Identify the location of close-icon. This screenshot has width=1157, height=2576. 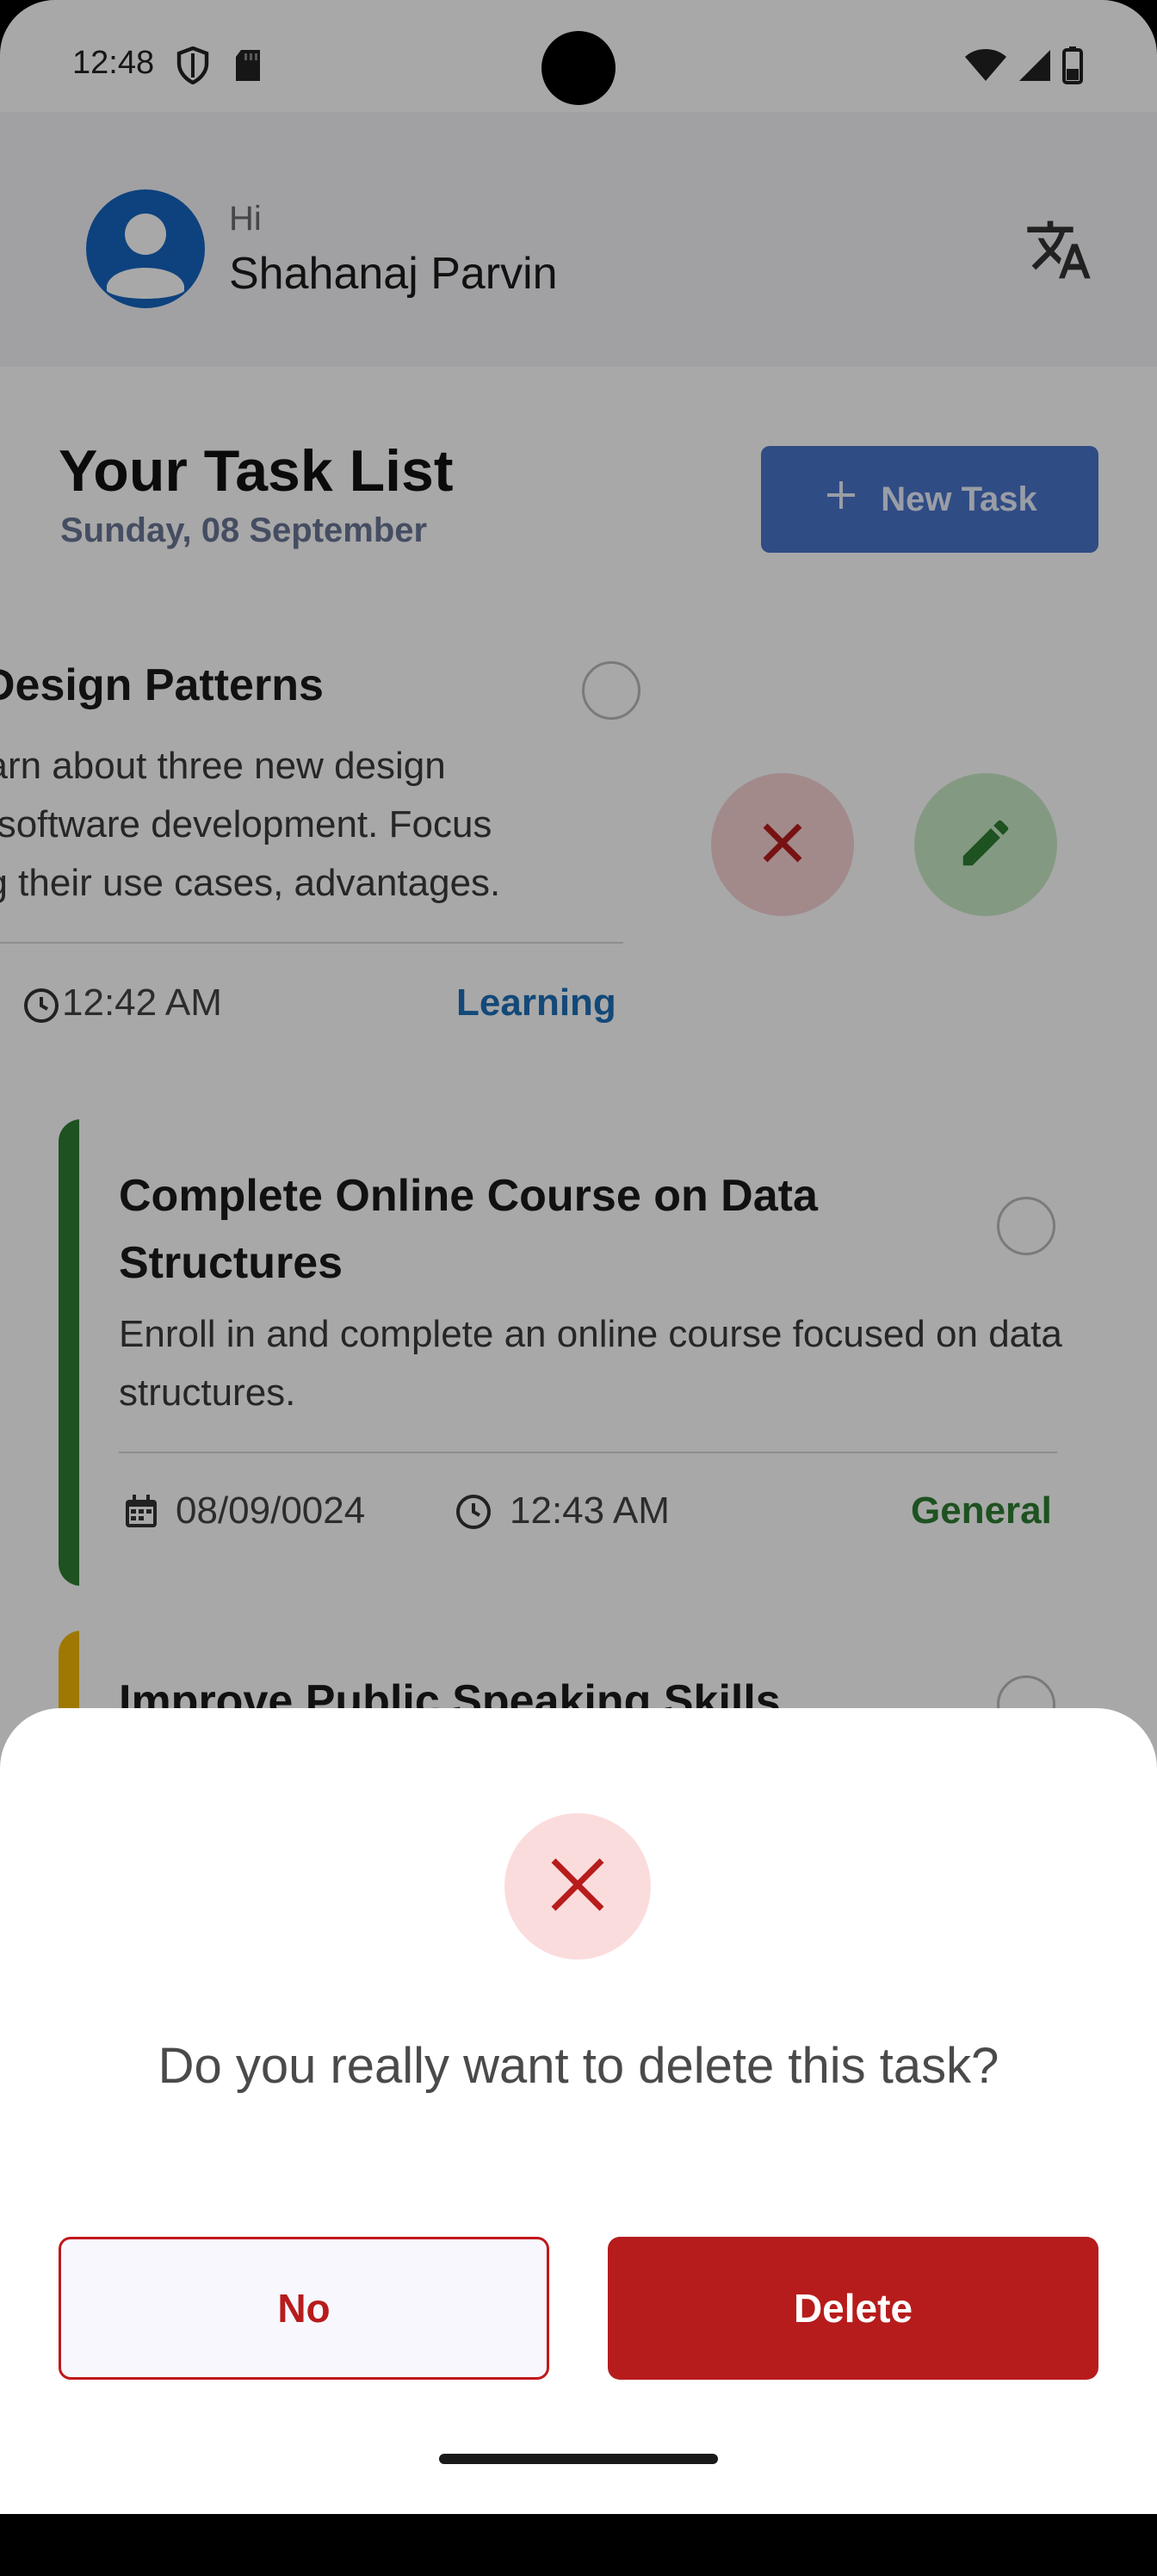
(578, 1887).